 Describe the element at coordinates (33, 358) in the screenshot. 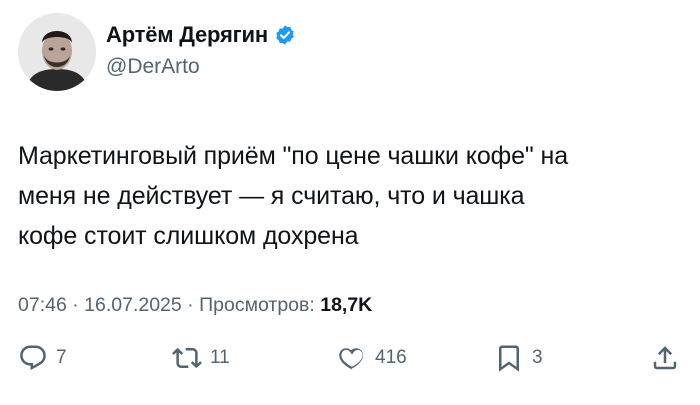

I see `reply-icon` at that location.